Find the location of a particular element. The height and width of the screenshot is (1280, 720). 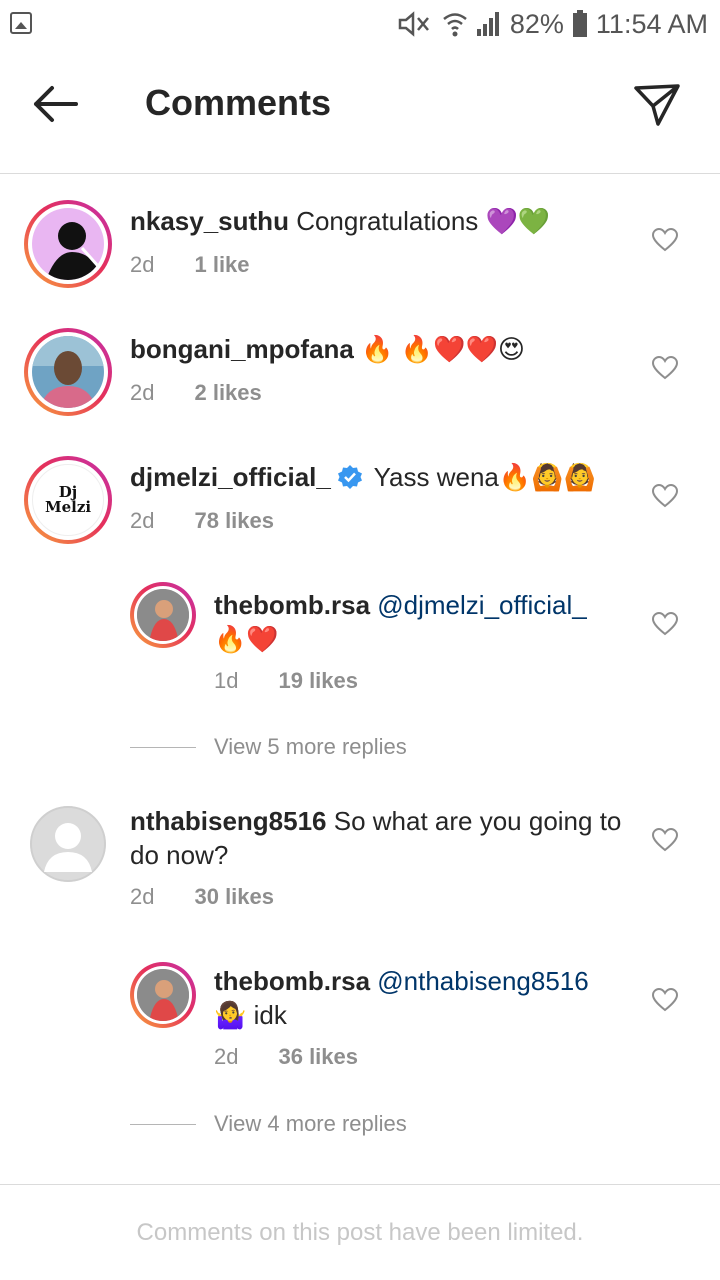

comment-username: djmelzi_official_ is located at coordinates (230, 477).